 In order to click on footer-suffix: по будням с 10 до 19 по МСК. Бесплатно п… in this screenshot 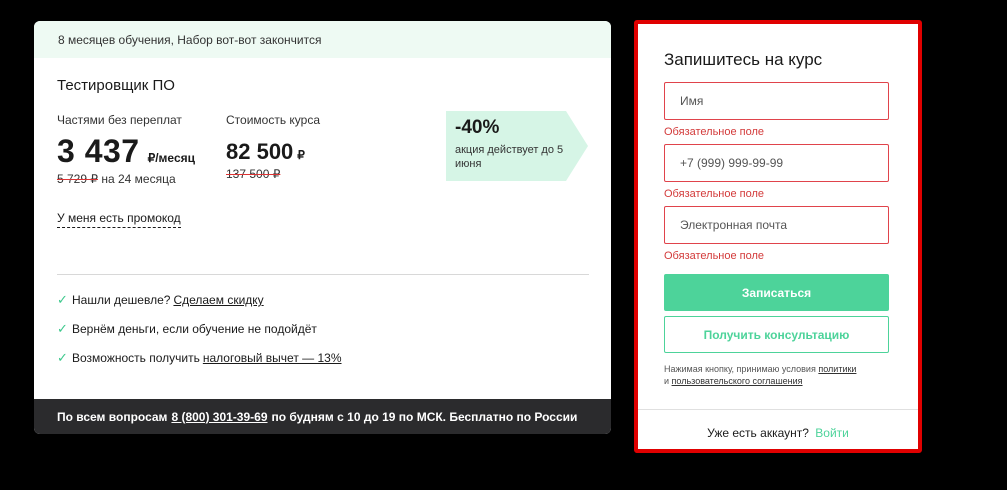, I will do `click(424, 416)`.